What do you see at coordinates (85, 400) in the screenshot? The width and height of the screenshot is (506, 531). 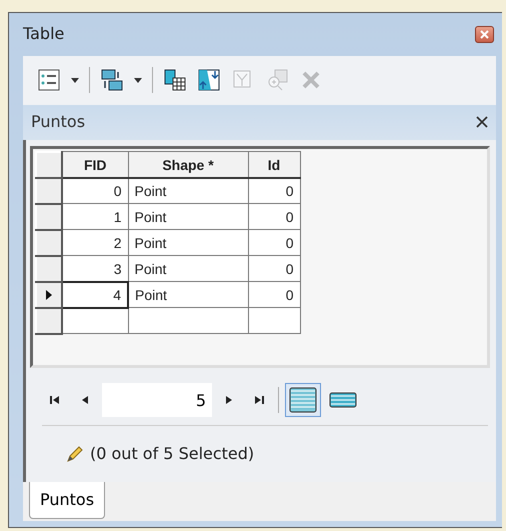 I see `previous-record-icon` at bounding box center [85, 400].